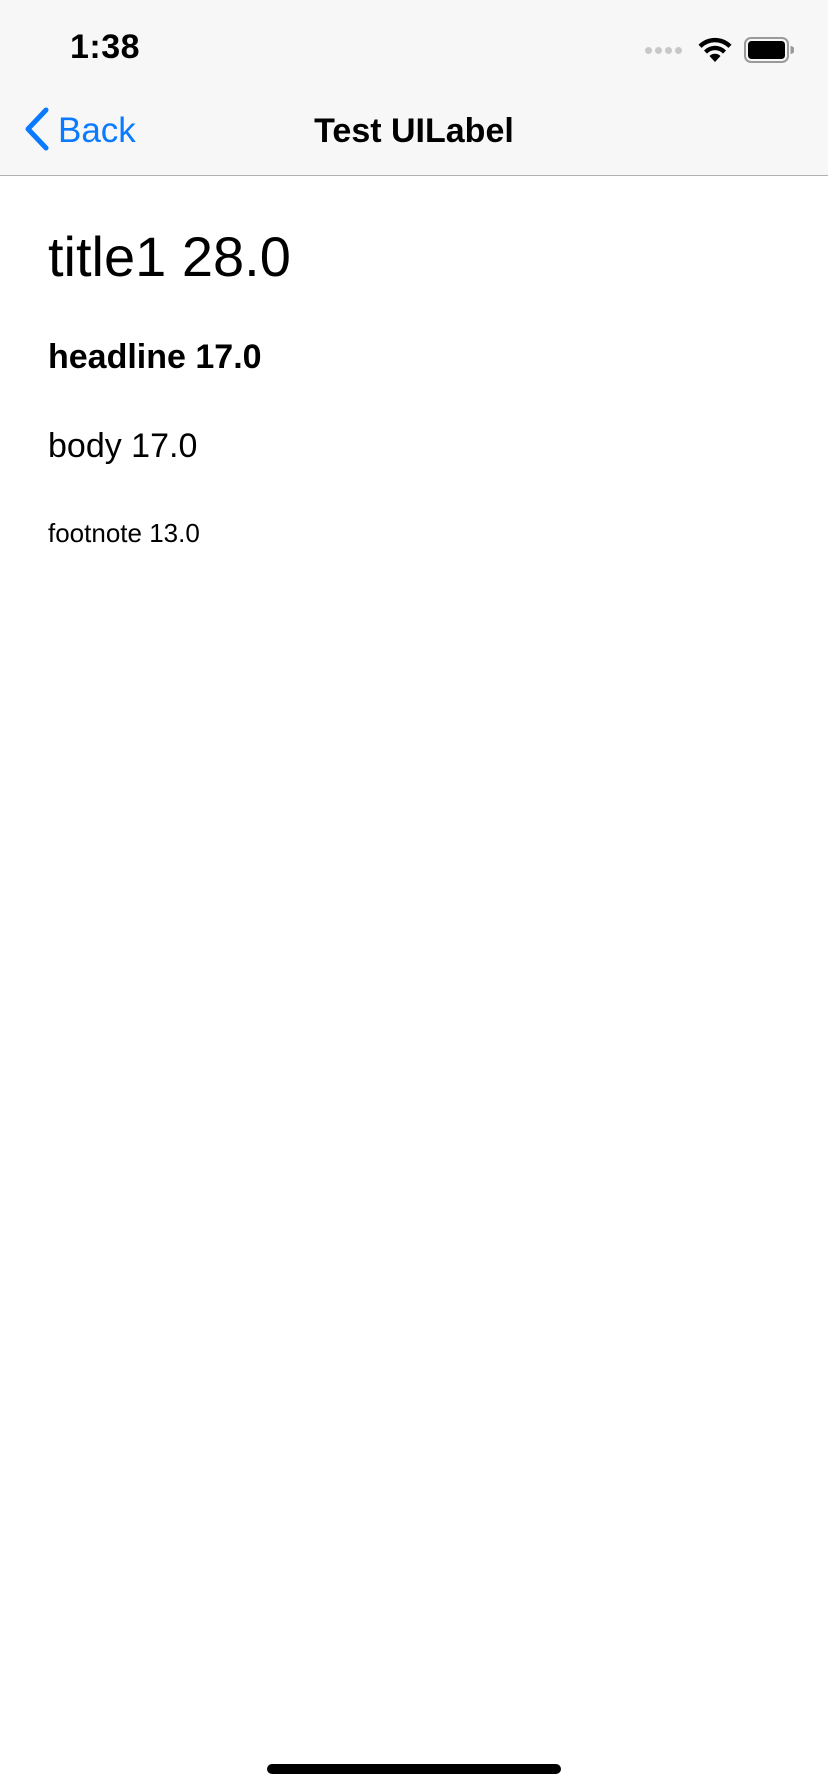  Describe the element at coordinates (123, 446) in the screenshot. I see `body-label: body 17.0` at that location.